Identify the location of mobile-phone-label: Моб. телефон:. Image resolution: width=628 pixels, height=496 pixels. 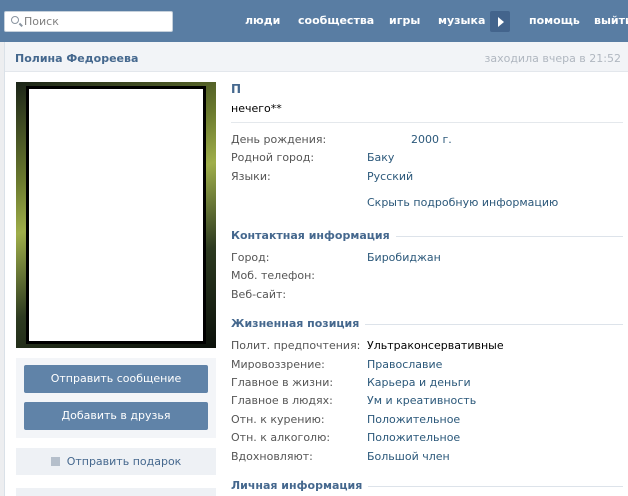
(273, 275).